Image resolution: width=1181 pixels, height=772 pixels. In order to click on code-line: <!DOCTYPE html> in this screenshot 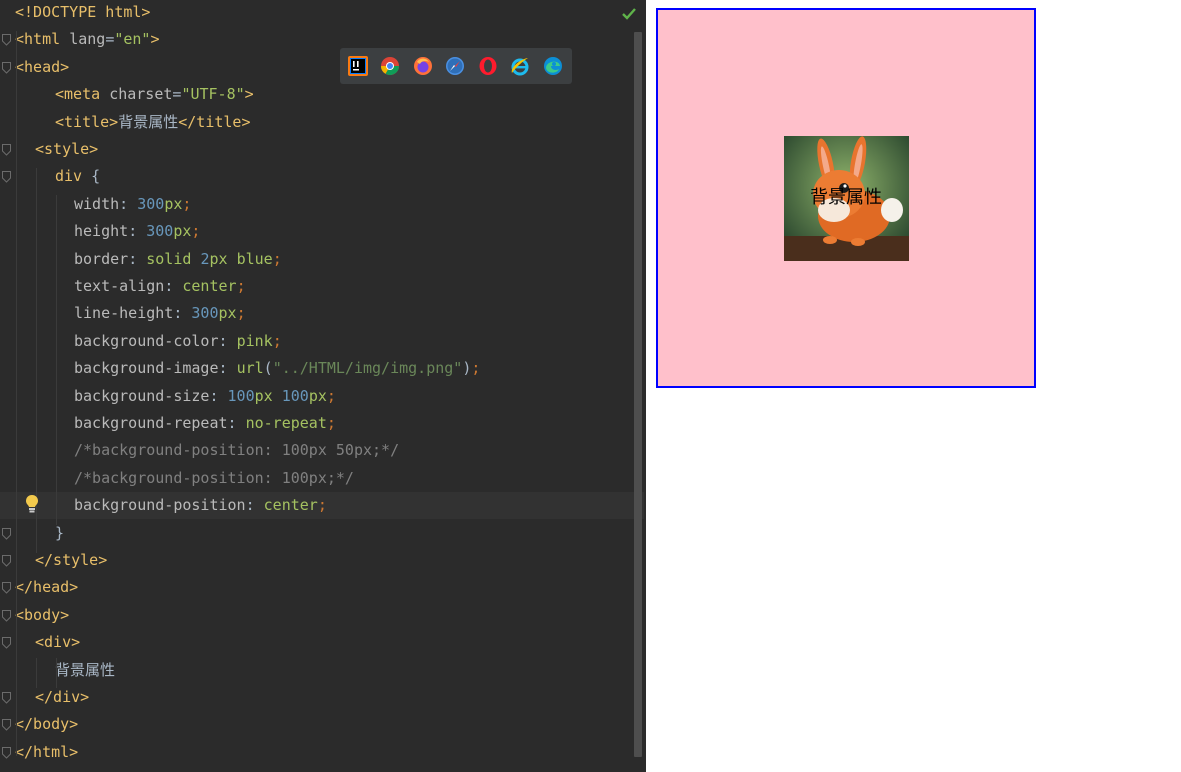, I will do `click(322, 13)`.